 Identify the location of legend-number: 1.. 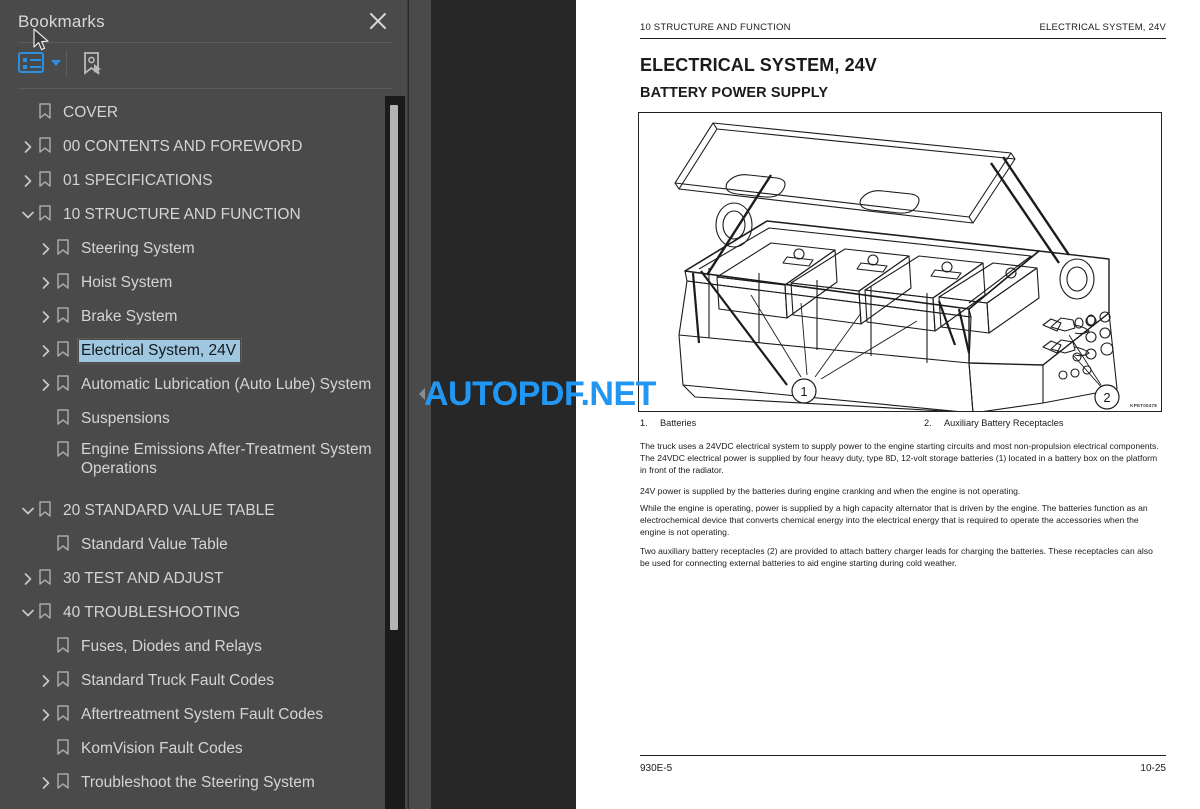
(644, 423).